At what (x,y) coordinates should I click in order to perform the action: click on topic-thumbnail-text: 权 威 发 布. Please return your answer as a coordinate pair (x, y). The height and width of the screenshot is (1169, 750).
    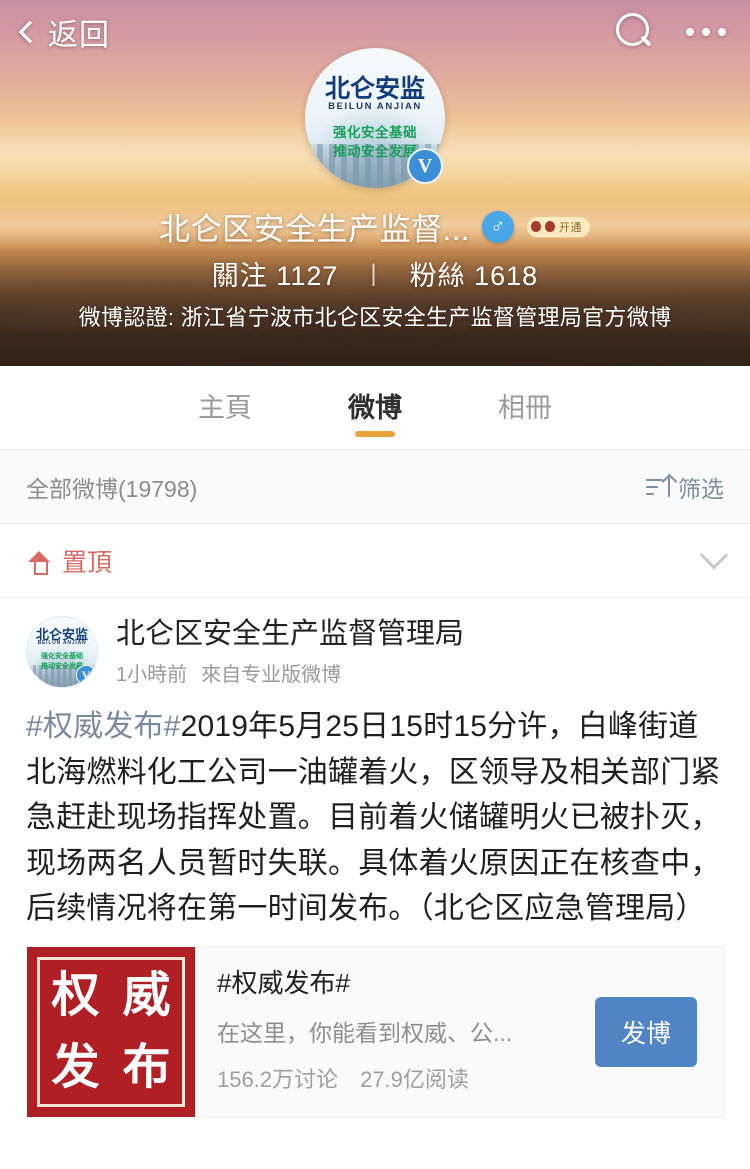
    Looking at the image, I should click on (111, 1031).